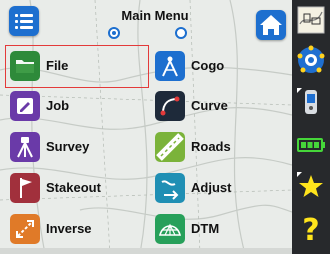 The height and width of the screenshot is (254, 330). Describe the element at coordinates (209, 105) in the screenshot. I see `menu-item-label: Curve` at that location.